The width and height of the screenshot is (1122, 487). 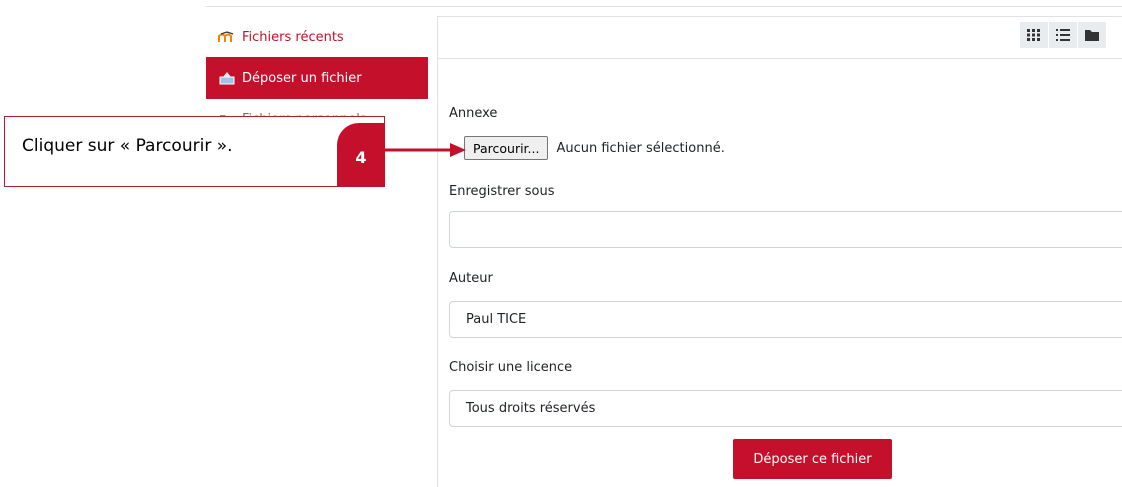 I want to click on sidebar-item-recent-files: Fichiers récents, so click(x=317, y=37).